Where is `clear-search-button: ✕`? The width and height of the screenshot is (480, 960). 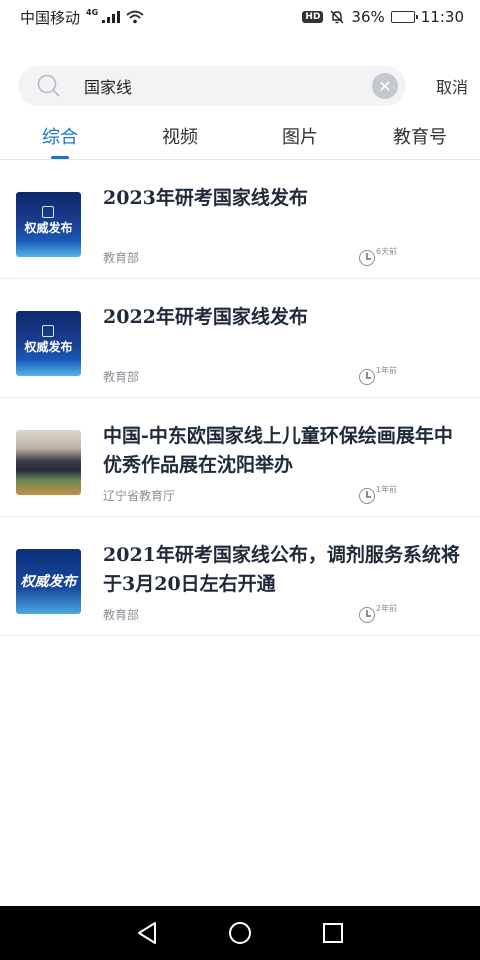 clear-search-button: ✕ is located at coordinates (385, 86).